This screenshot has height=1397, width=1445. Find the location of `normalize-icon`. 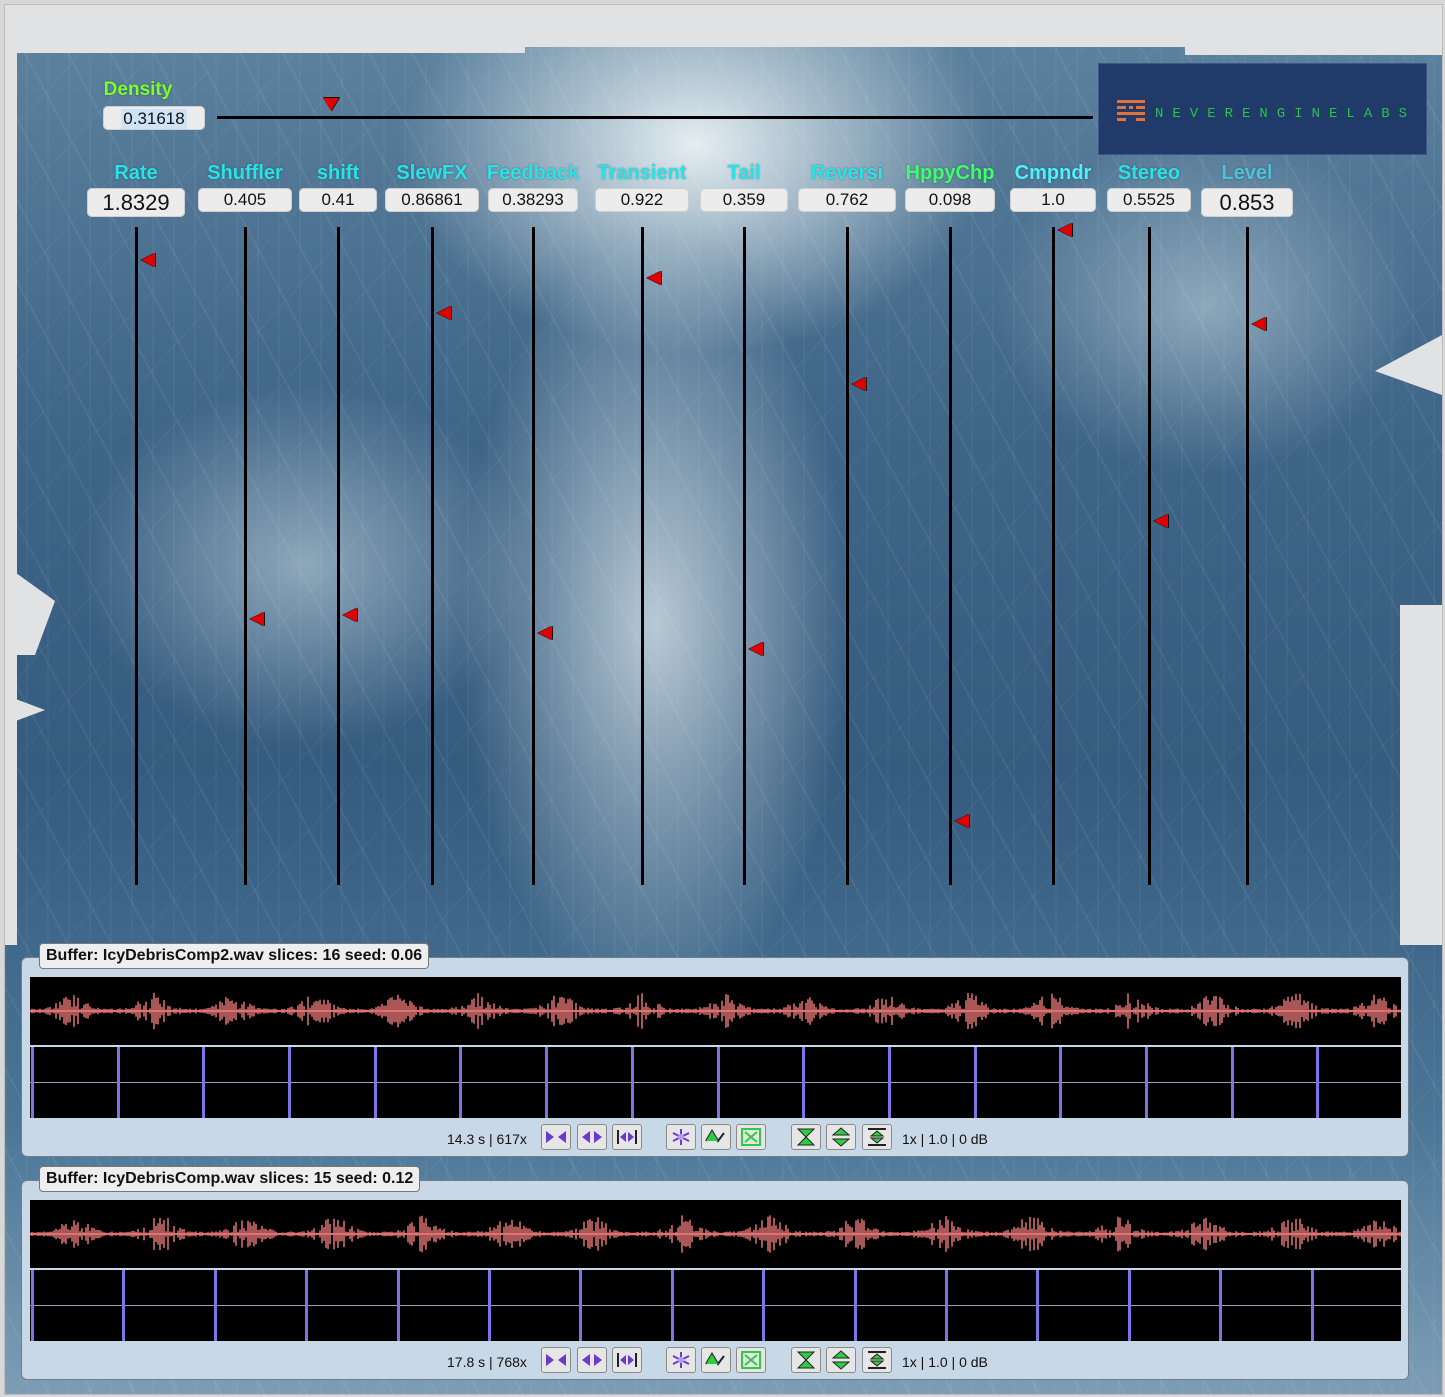

normalize-icon is located at coordinates (877, 1137).